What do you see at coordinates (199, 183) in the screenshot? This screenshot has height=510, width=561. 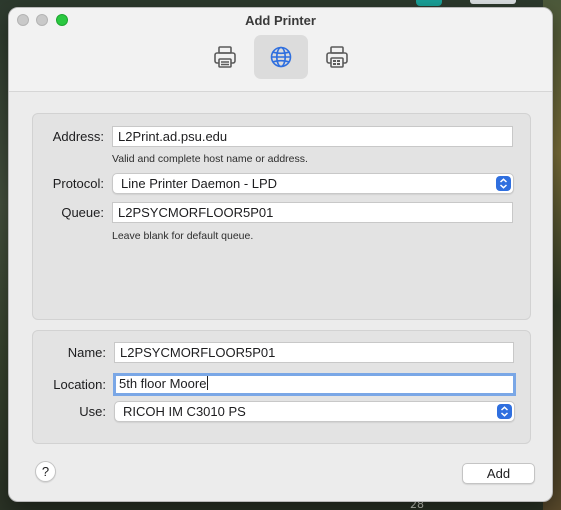 I see `protocol-value: Line Printer Daemon - LPD` at bounding box center [199, 183].